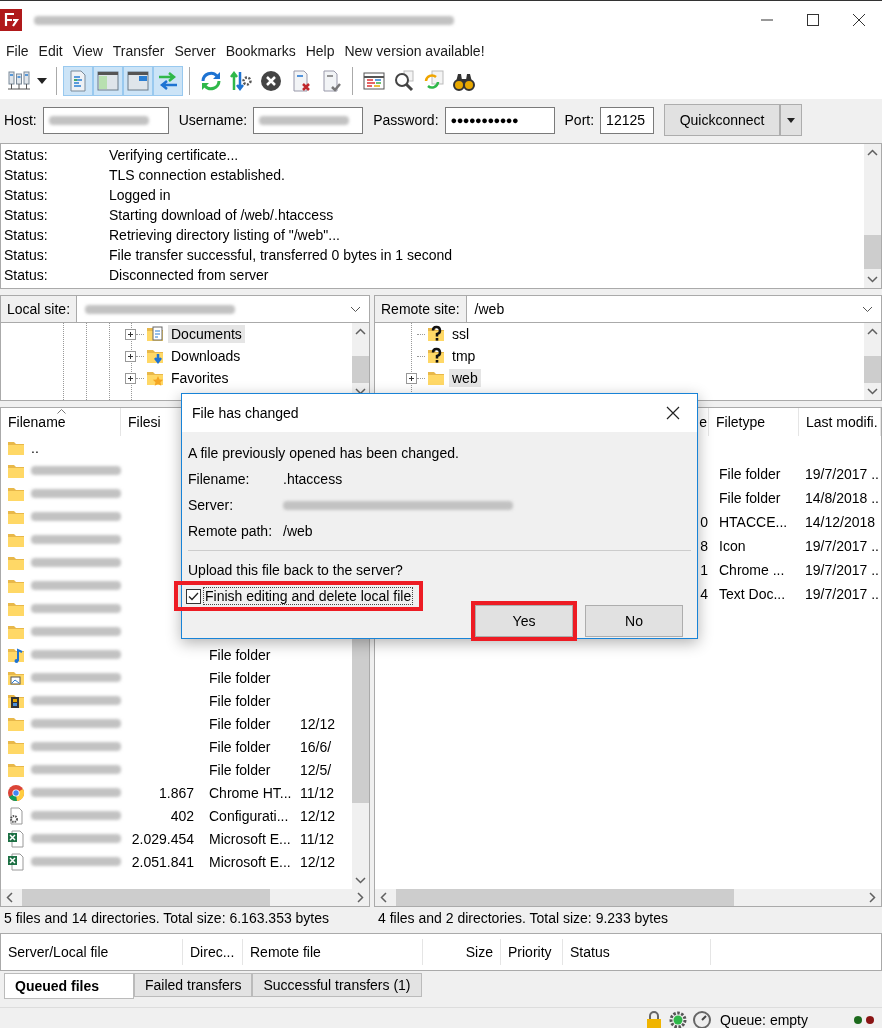  I want to click on arrows-gear-icon, so click(241, 81).